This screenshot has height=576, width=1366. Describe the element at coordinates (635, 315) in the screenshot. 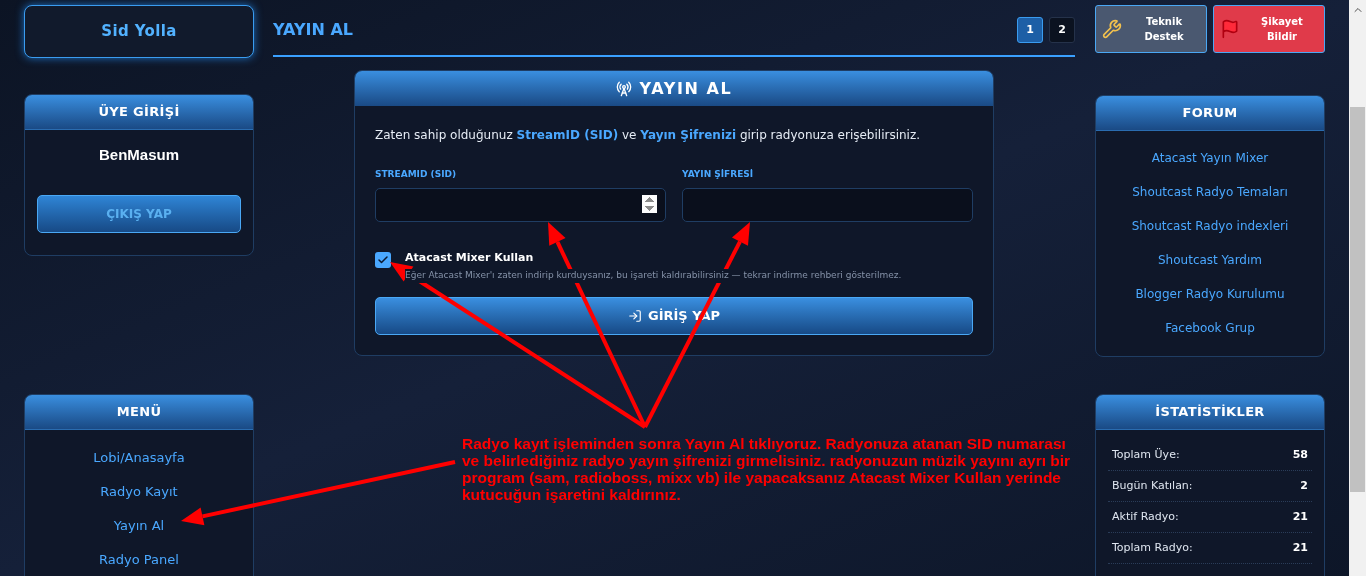

I see `sign-in-icon` at that location.